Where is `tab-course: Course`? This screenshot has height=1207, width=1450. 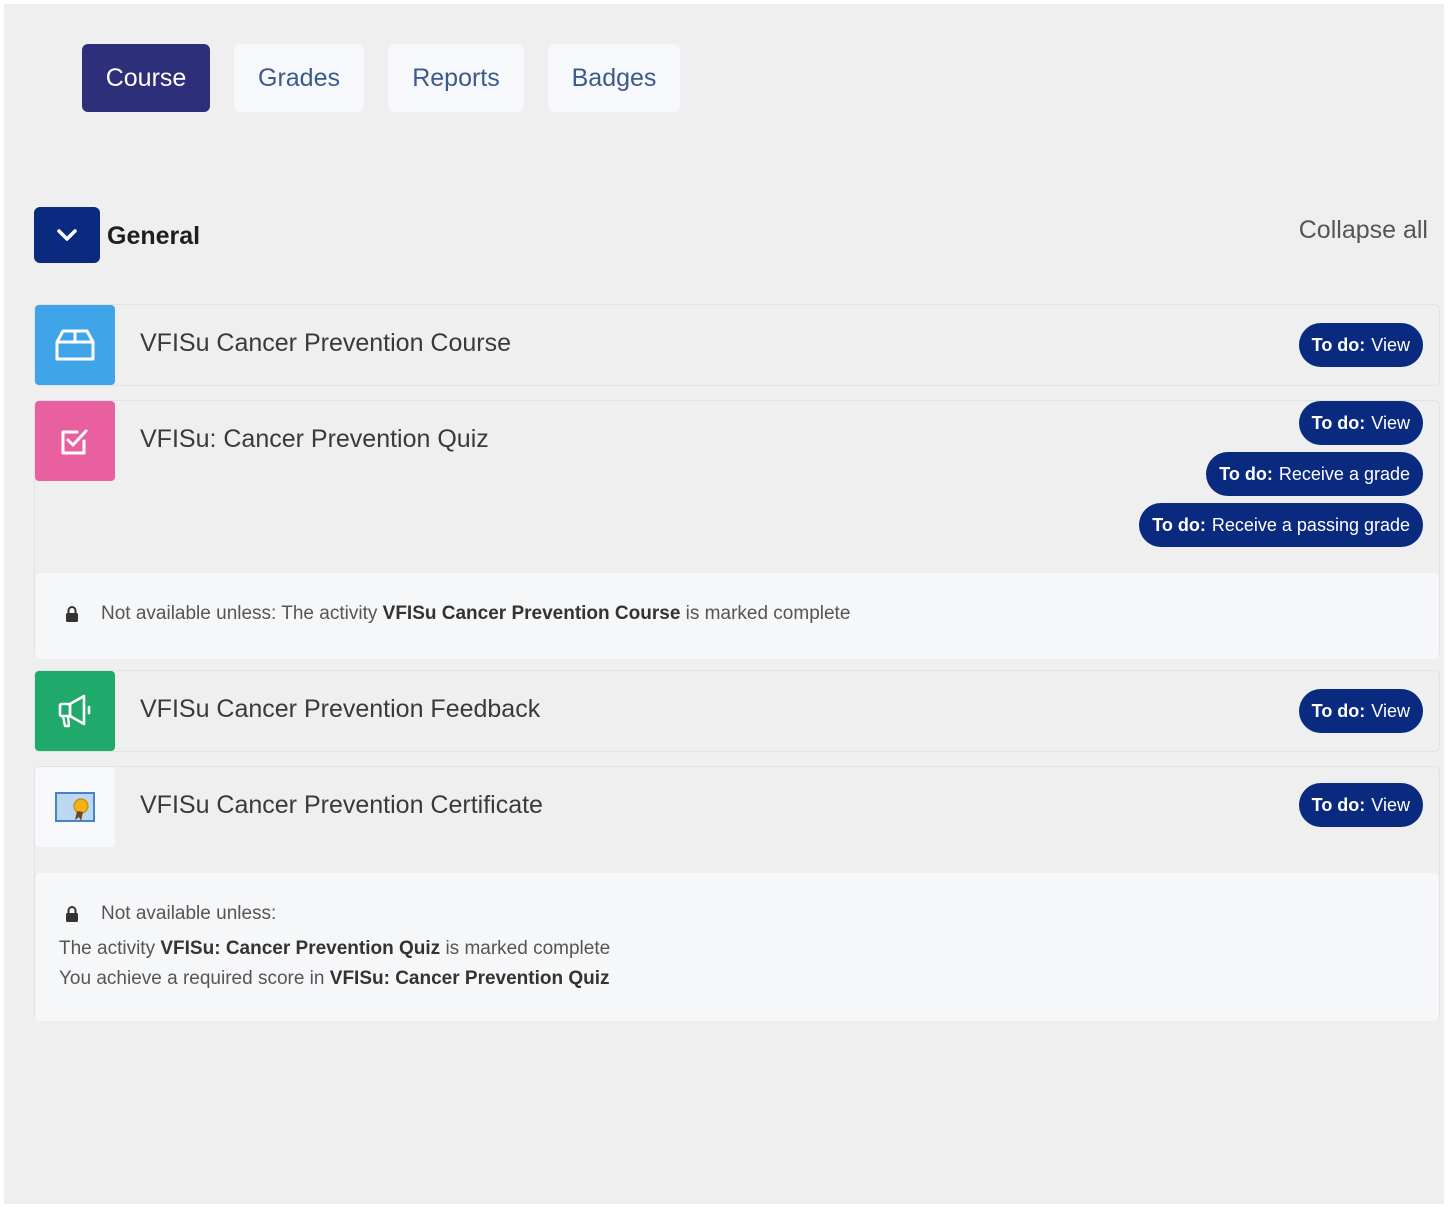 tab-course: Course is located at coordinates (146, 78).